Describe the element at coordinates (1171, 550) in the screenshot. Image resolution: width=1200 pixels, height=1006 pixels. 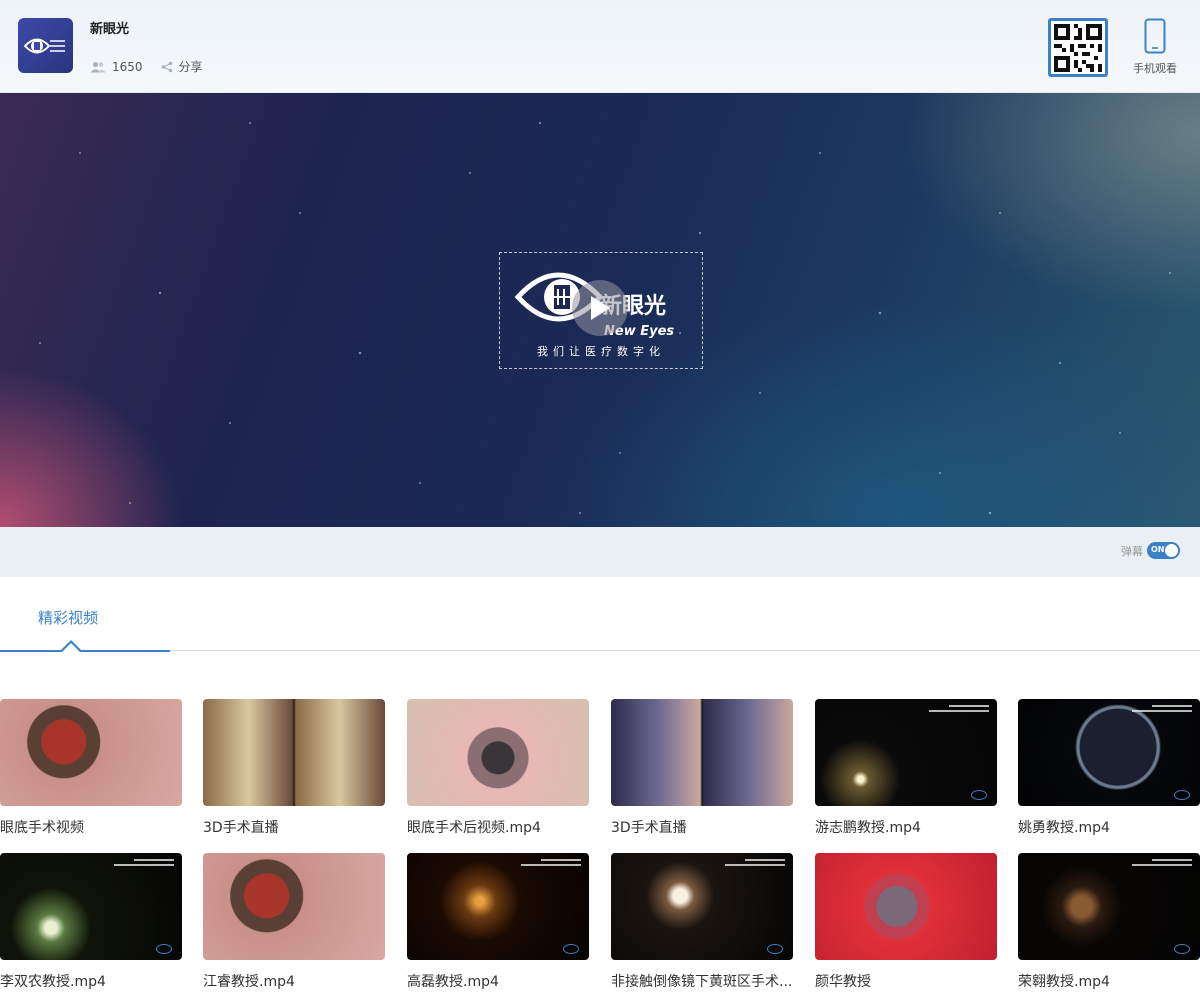
I see `danmu-toggle-knob` at that location.